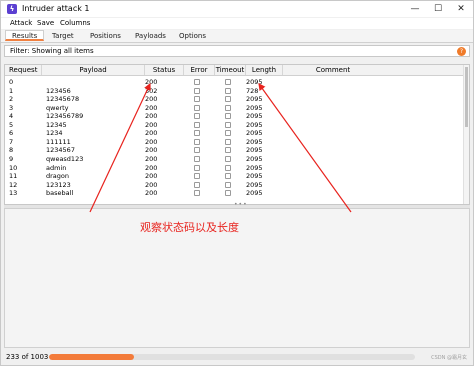 The image size is (474, 366). I want to click on annotation-text: 观察状态码以及长度, so click(189, 227).